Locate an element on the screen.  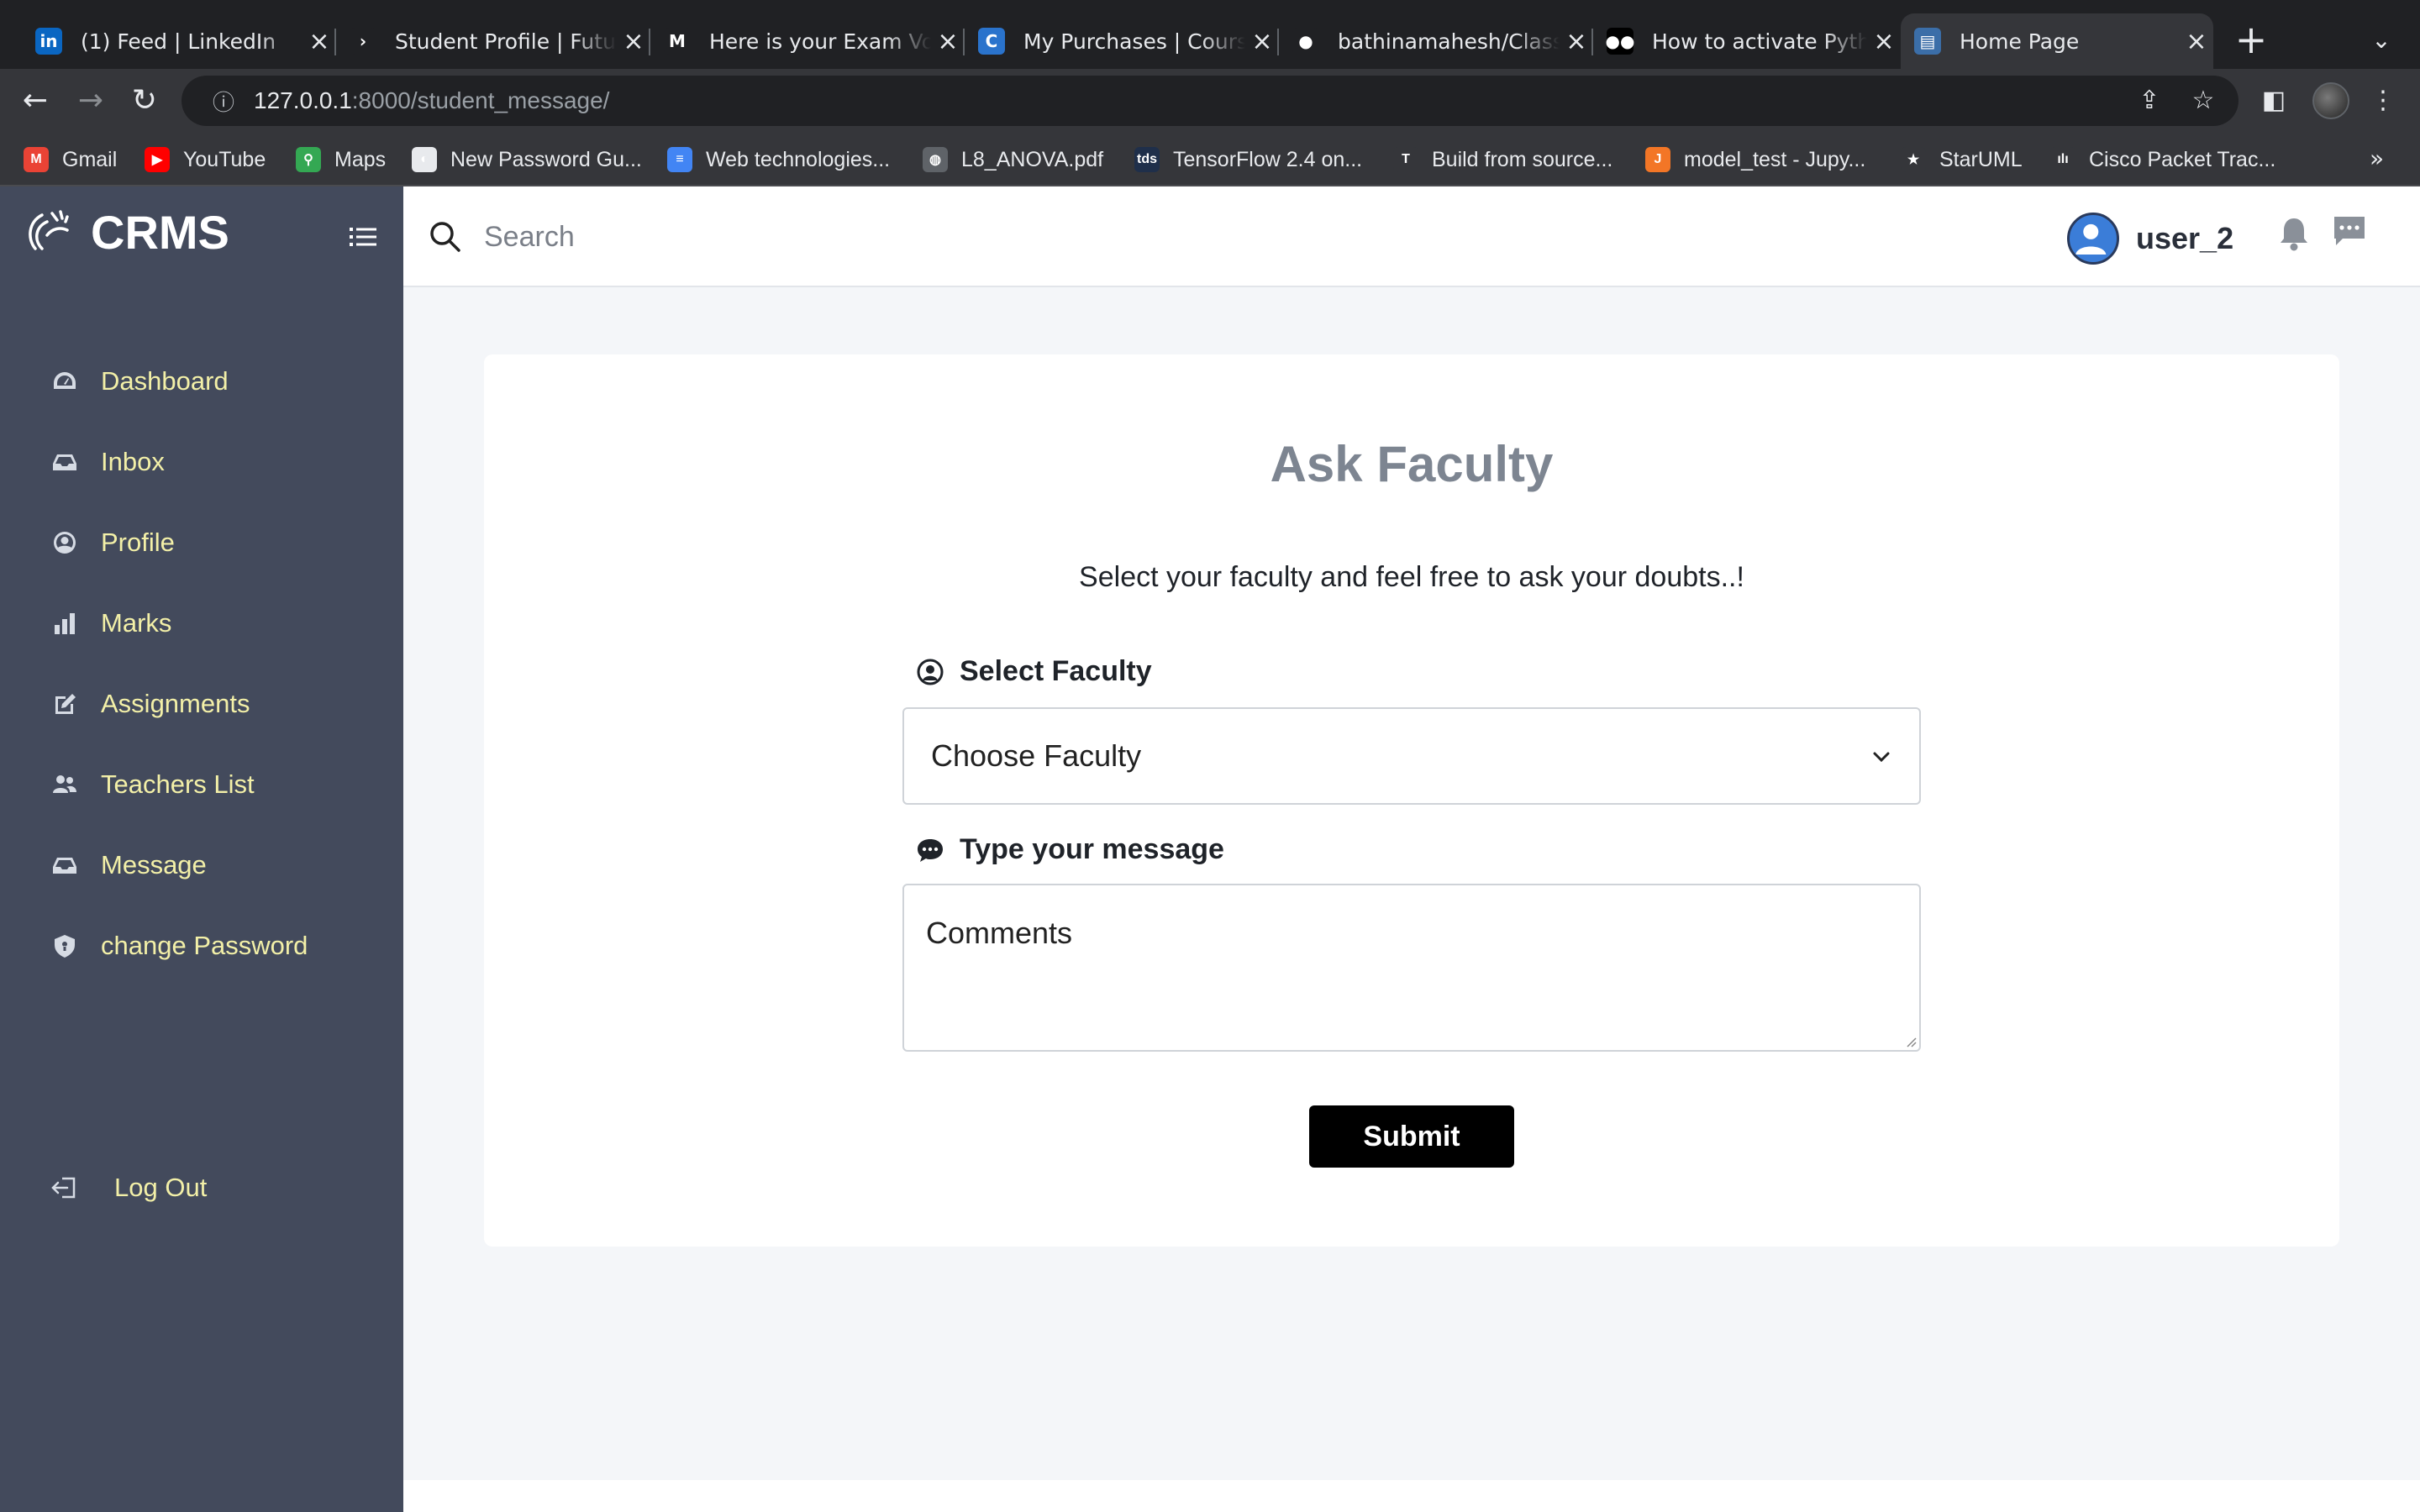
resize-handle-icon is located at coordinates (1911, 1041).